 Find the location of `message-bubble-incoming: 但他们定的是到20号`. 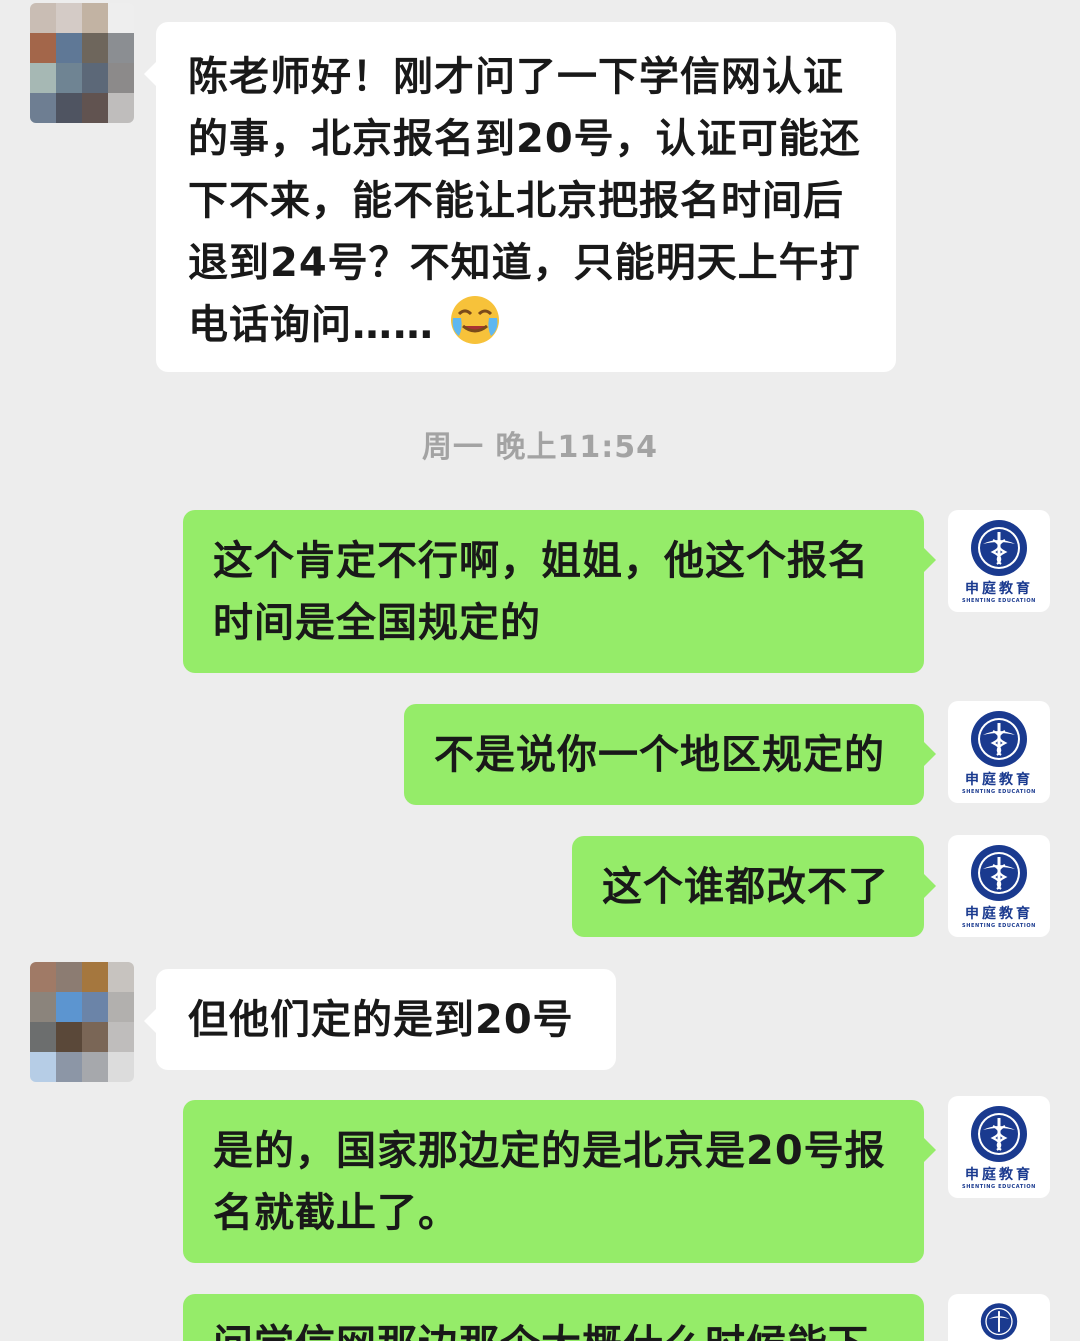

message-bubble-incoming: 但他们定的是到20号 is located at coordinates (380, 1019).